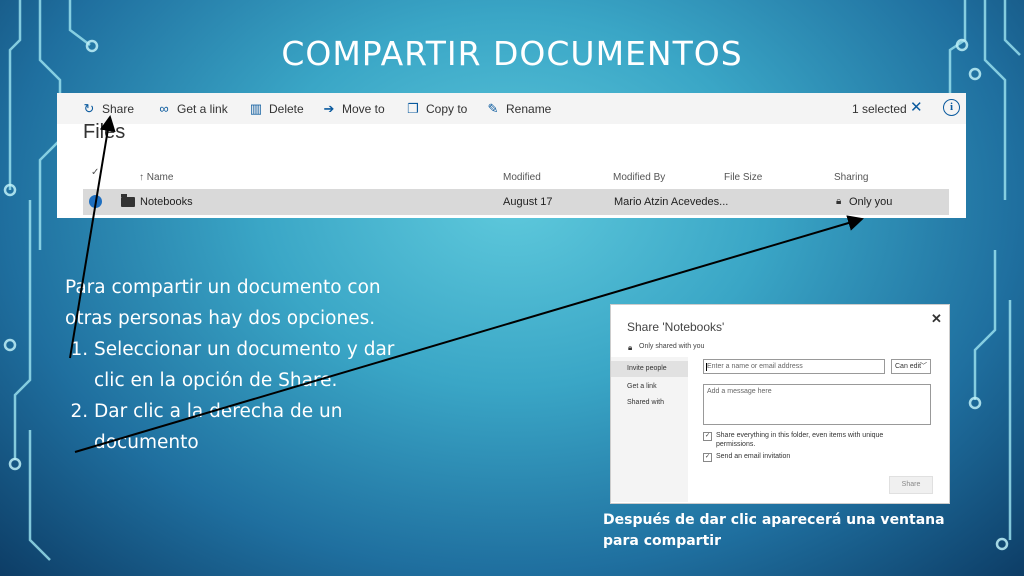 This screenshot has width=1024, height=576. I want to click on copy-to-label: Copy to, so click(447, 109).